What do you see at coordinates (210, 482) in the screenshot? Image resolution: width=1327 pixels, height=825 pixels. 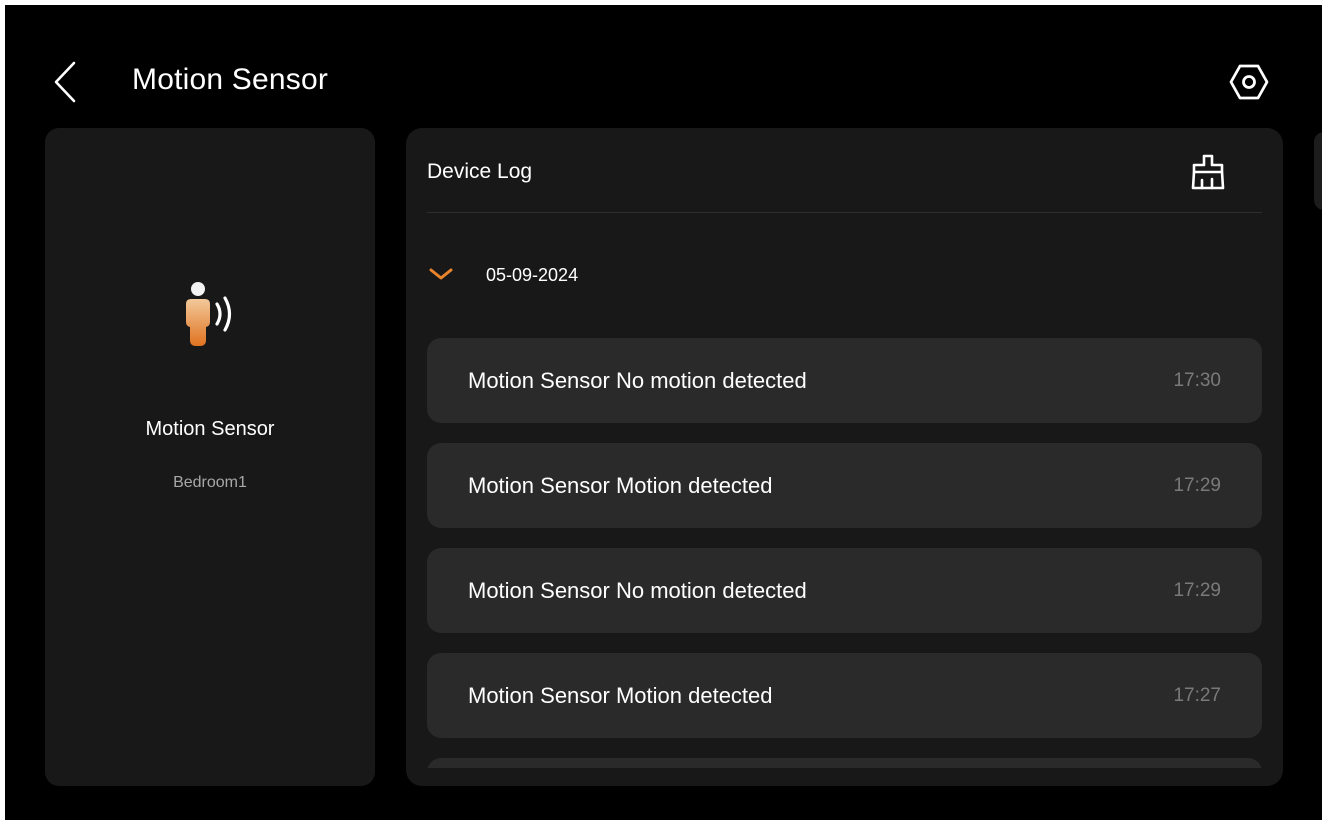 I see `device-room: Bedroom1` at bounding box center [210, 482].